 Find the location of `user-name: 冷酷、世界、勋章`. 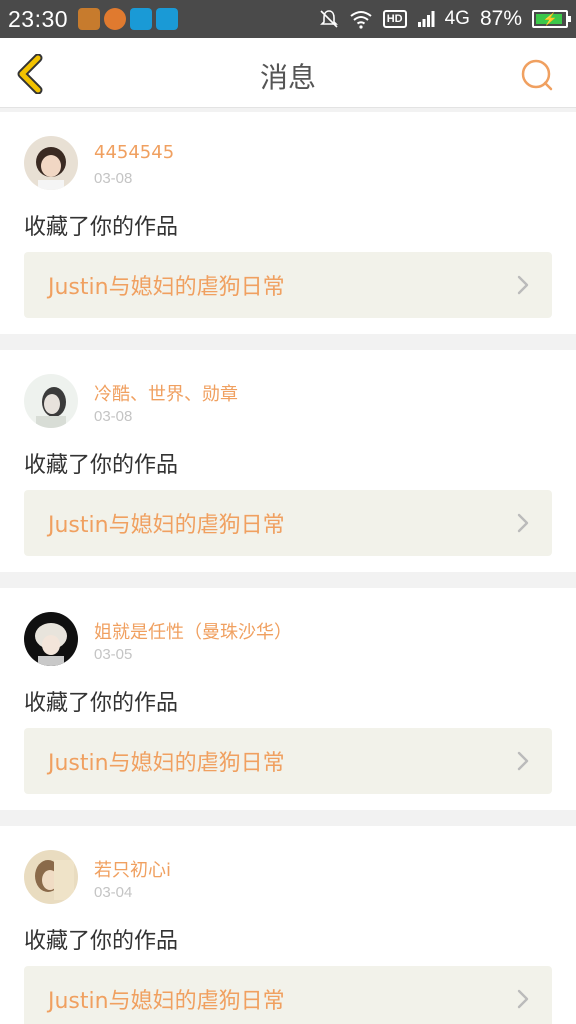

user-name: 冷酷、世界、勋章 is located at coordinates (166, 393).